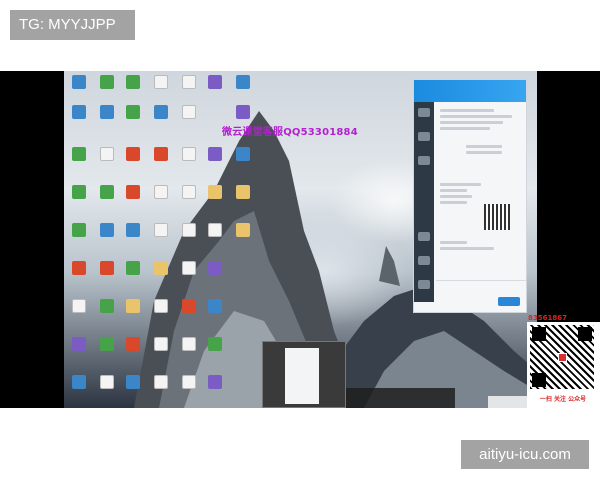  What do you see at coordinates (481, 286) in the screenshot?
I see `chat-input-toolbar` at bounding box center [481, 286].